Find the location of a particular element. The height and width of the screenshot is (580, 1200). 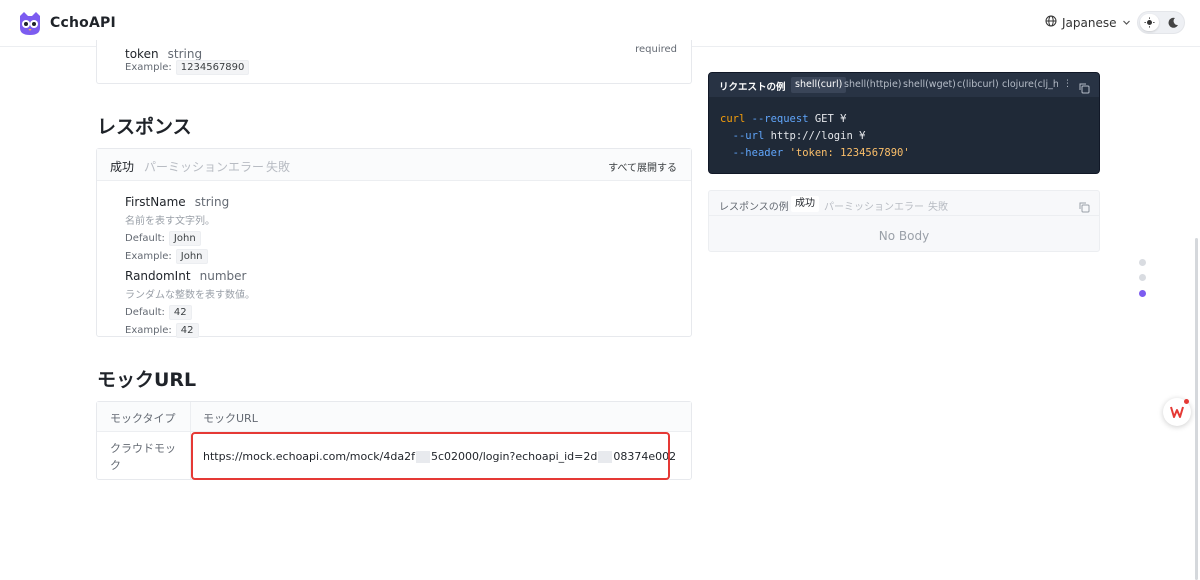

field-type: string is located at coordinates (212, 202).